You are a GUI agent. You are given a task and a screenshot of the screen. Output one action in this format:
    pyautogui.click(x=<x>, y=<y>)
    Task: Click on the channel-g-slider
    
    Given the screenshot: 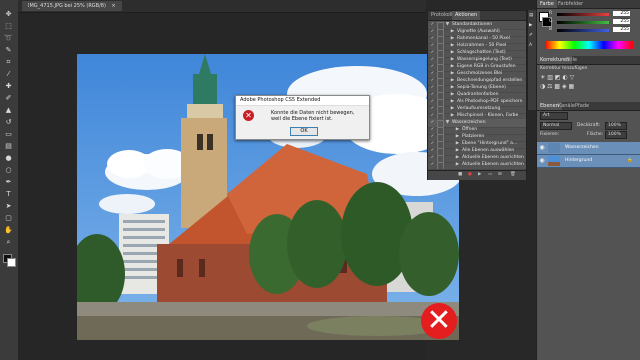 What is the action you would take?
    pyautogui.click(x=583, y=22)
    